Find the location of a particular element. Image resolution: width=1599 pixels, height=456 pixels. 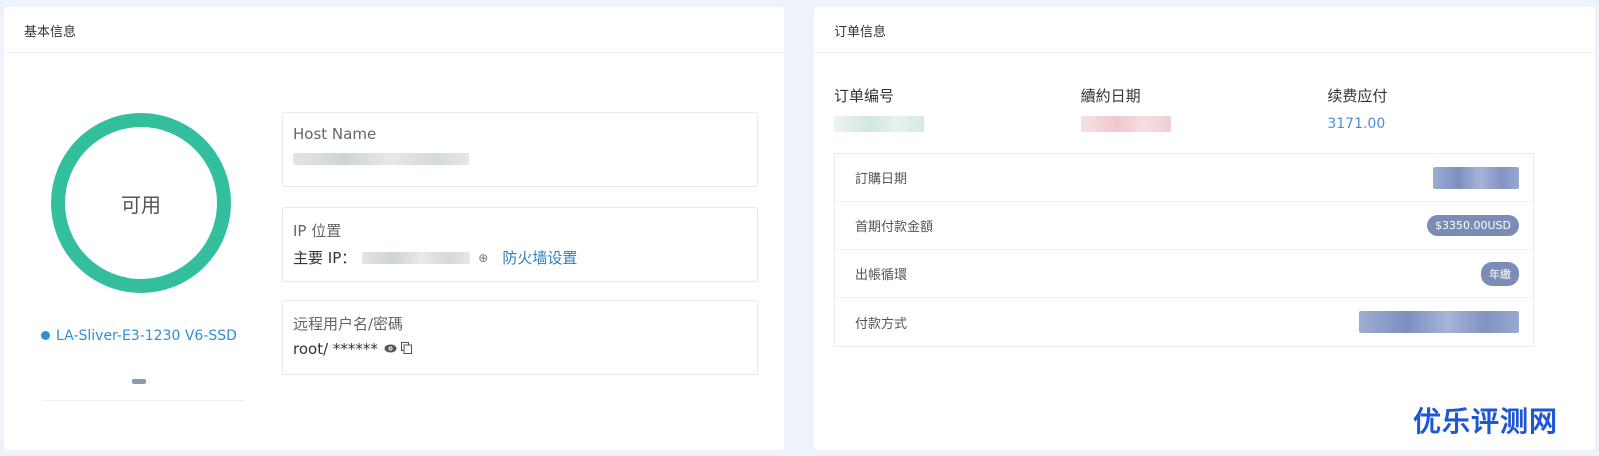

order-number-redacted is located at coordinates (879, 124).